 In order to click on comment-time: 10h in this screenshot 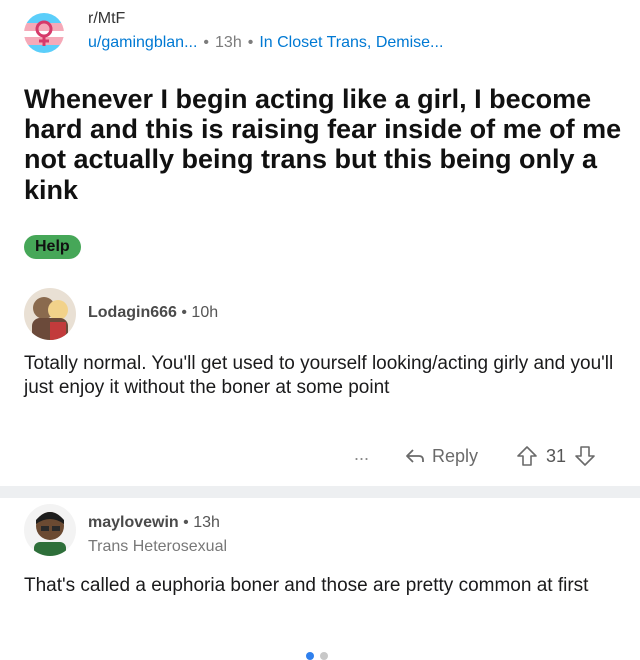, I will do `click(205, 312)`.